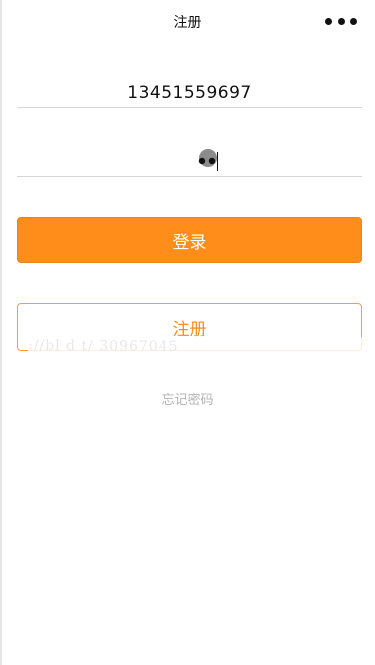  What do you see at coordinates (207, 158) in the screenshot?
I see `password-mask-icon` at bounding box center [207, 158].